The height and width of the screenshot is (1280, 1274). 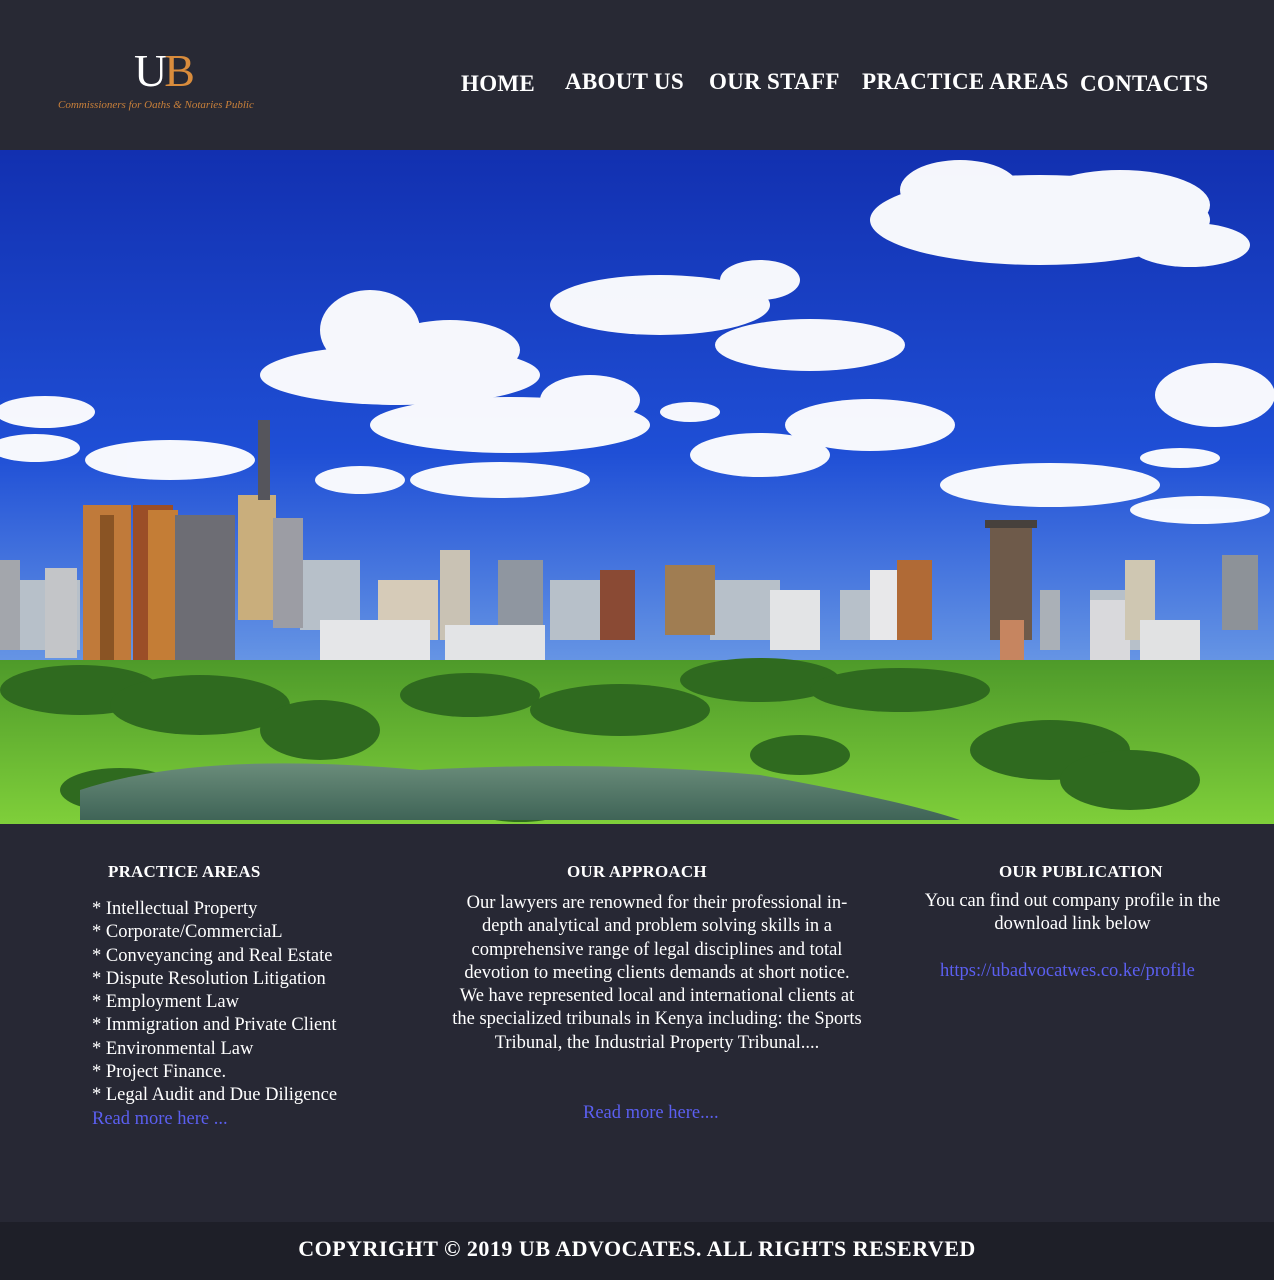 I want to click on nav-contacts: CONTACTS, so click(x=1144, y=84).